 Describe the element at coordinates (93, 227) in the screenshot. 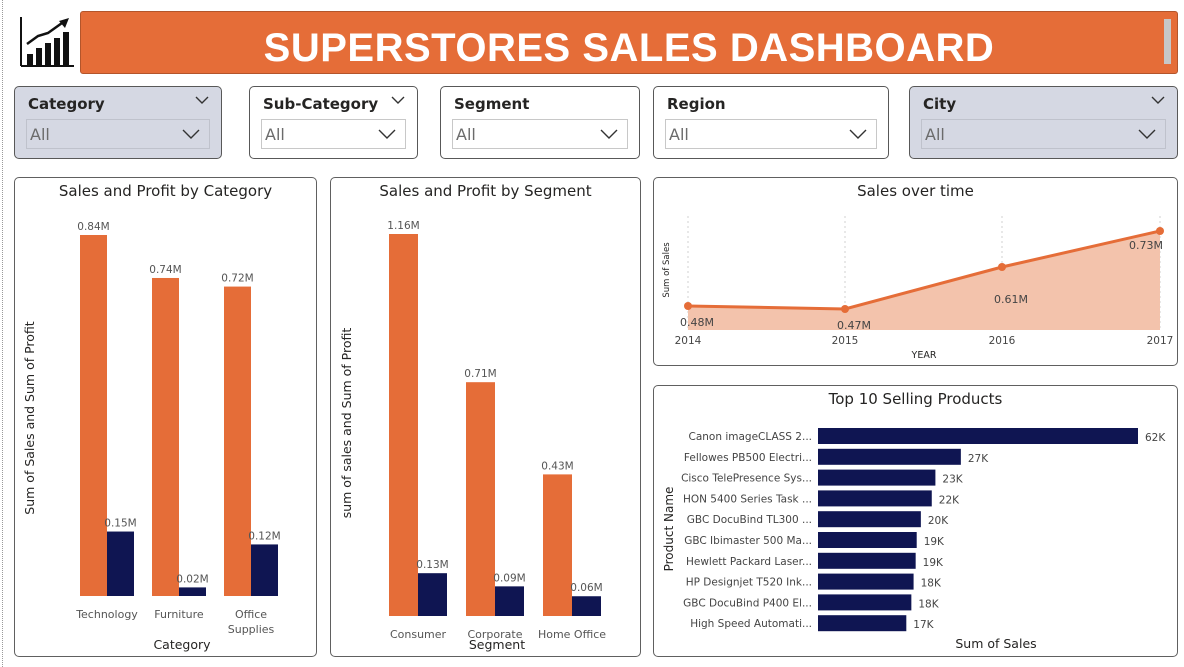

I see `data-label: 0.84M` at that location.